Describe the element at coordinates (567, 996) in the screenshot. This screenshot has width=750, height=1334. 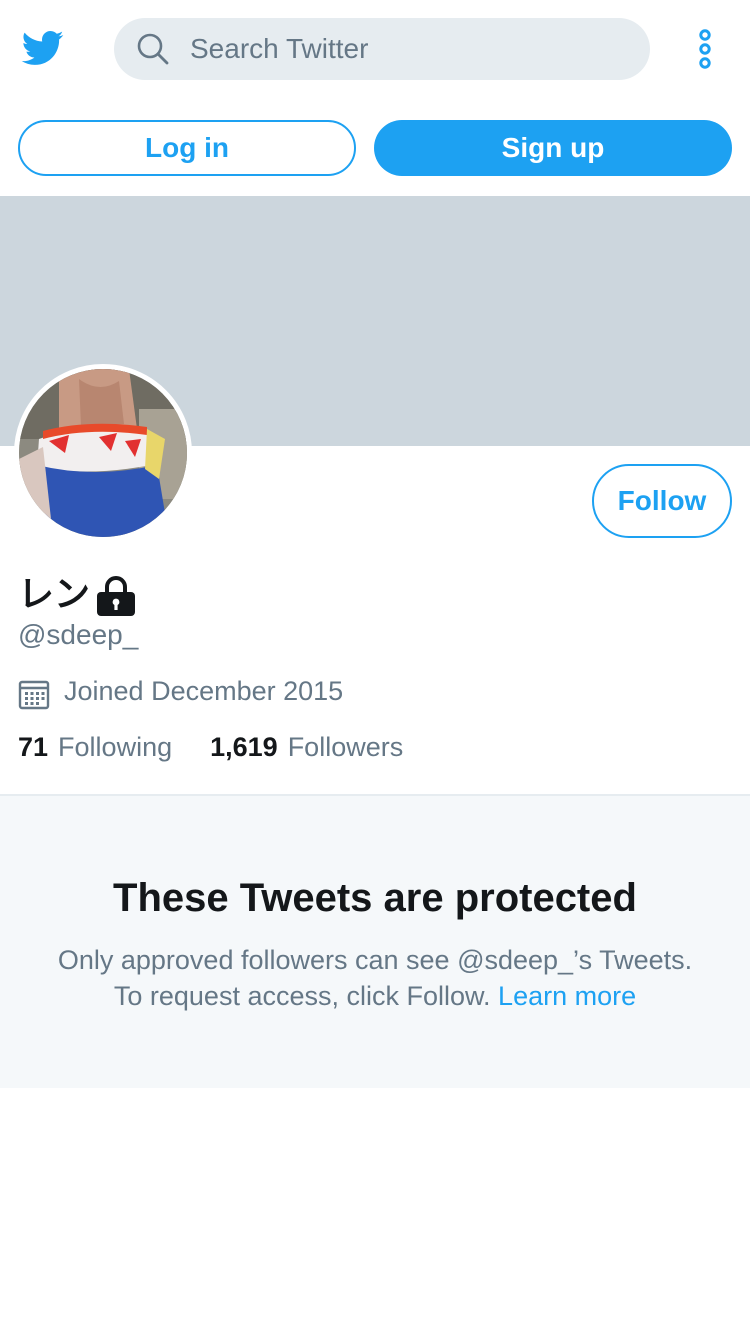
I see `learn-more-link: Learn more` at that location.